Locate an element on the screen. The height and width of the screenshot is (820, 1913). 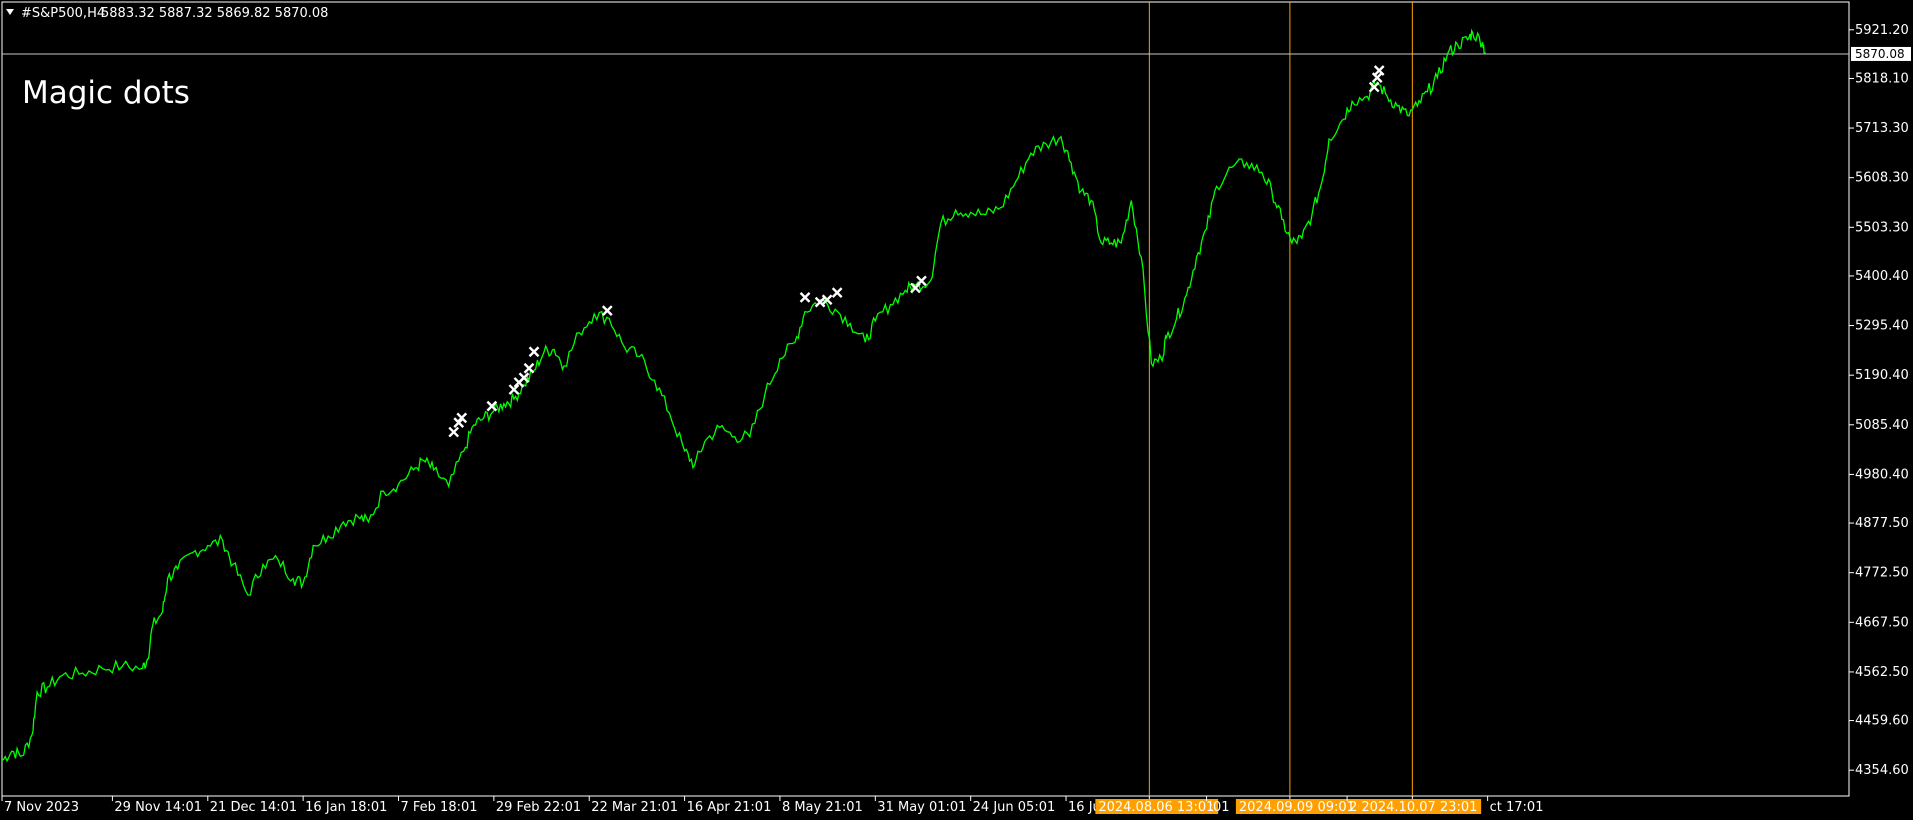
y-tick-label: 4459.60 is located at coordinates (1882, 721).